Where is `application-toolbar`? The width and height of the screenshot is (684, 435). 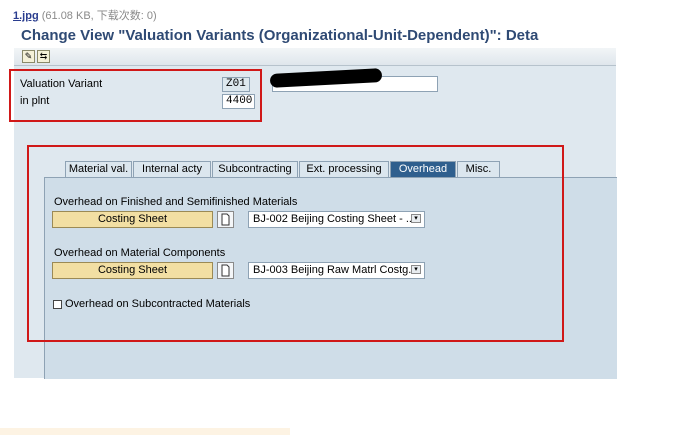
application-toolbar is located at coordinates (315, 57).